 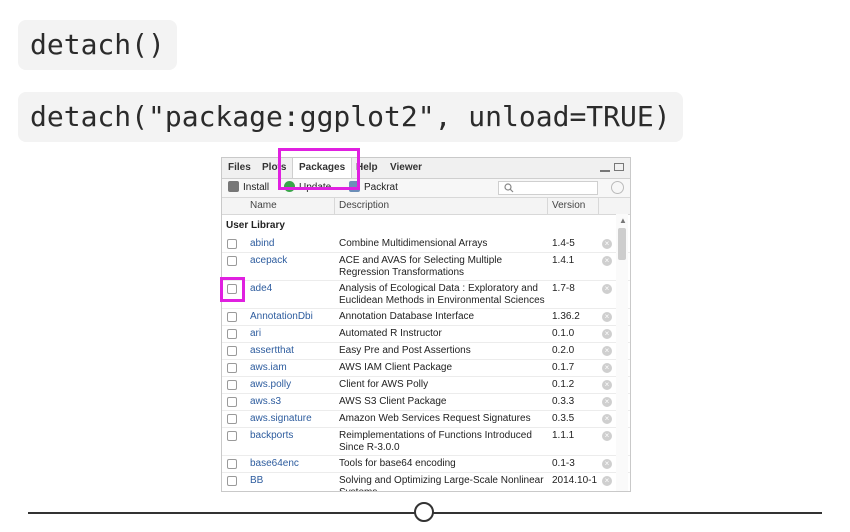 What do you see at coordinates (232, 289) in the screenshot?
I see `checkbox-highlight` at bounding box center [232, 289].